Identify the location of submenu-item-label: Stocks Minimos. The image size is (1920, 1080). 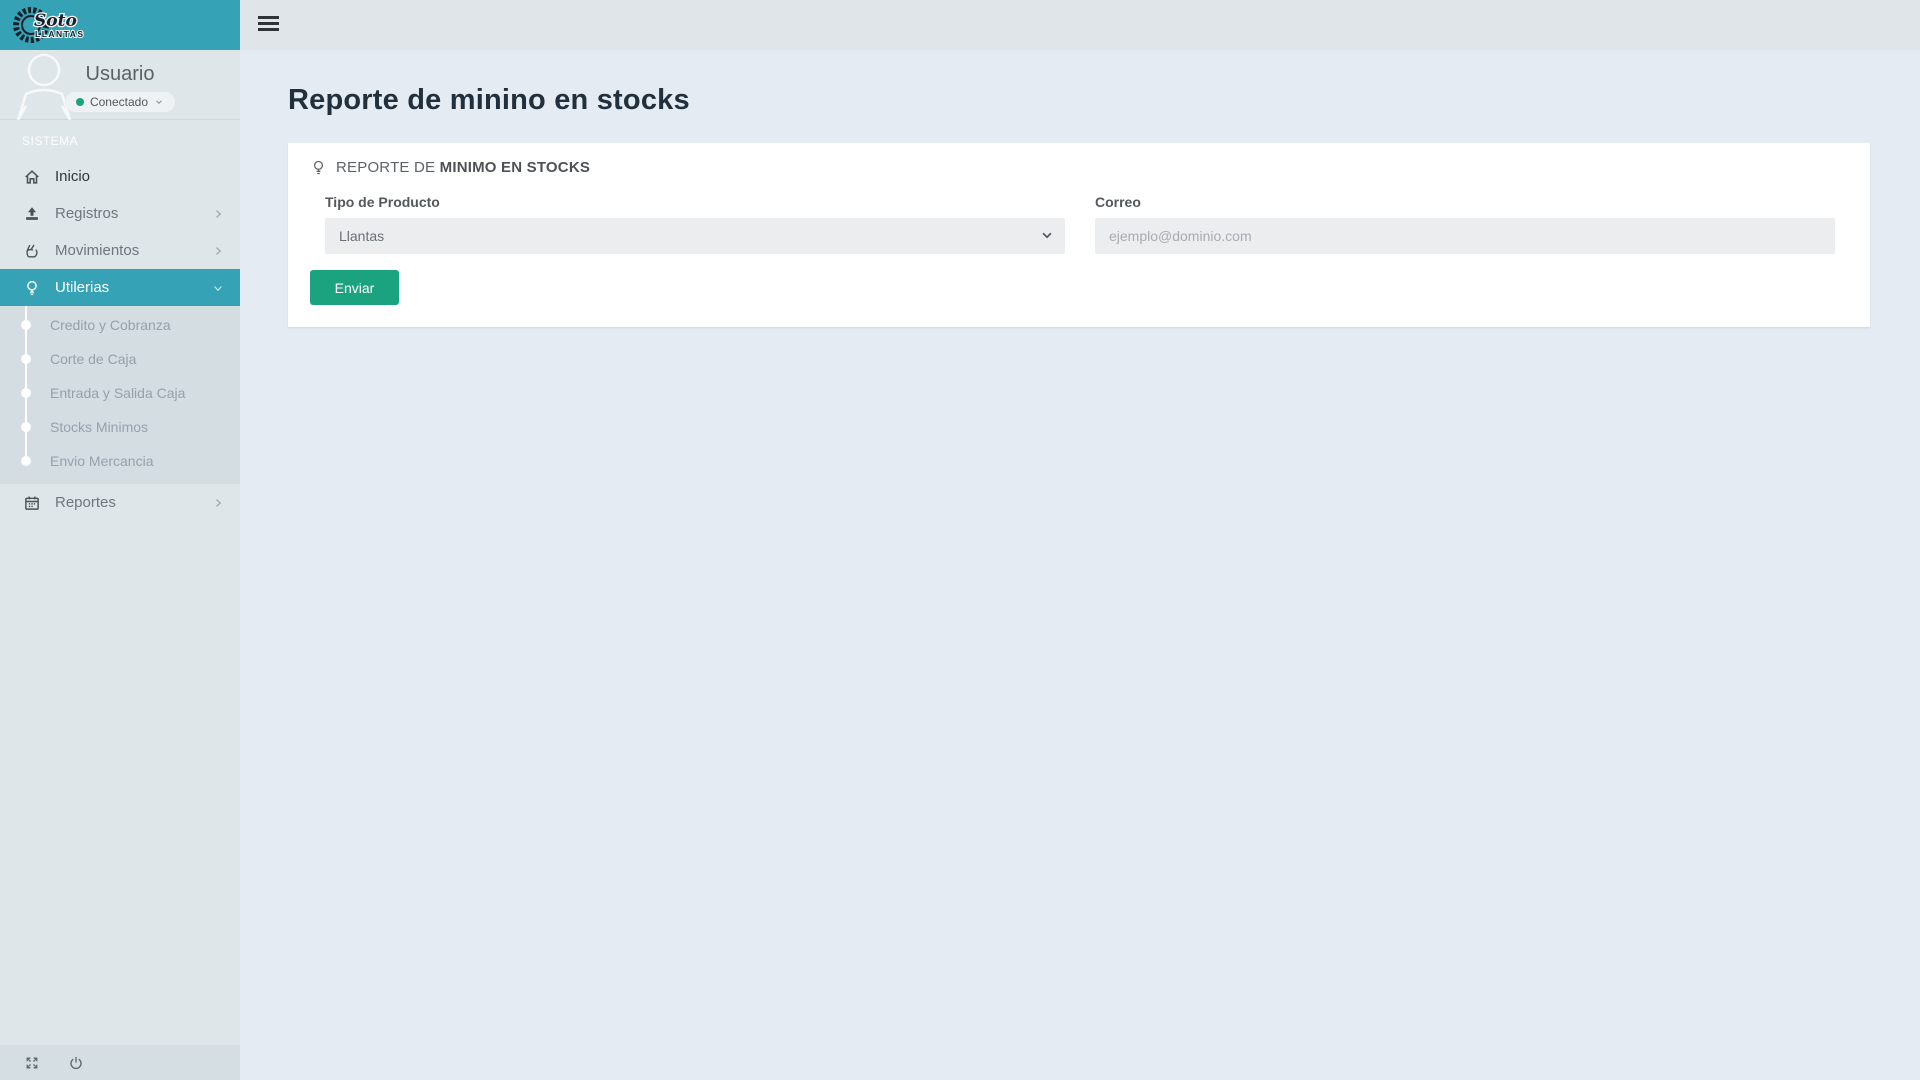
(99, 427).